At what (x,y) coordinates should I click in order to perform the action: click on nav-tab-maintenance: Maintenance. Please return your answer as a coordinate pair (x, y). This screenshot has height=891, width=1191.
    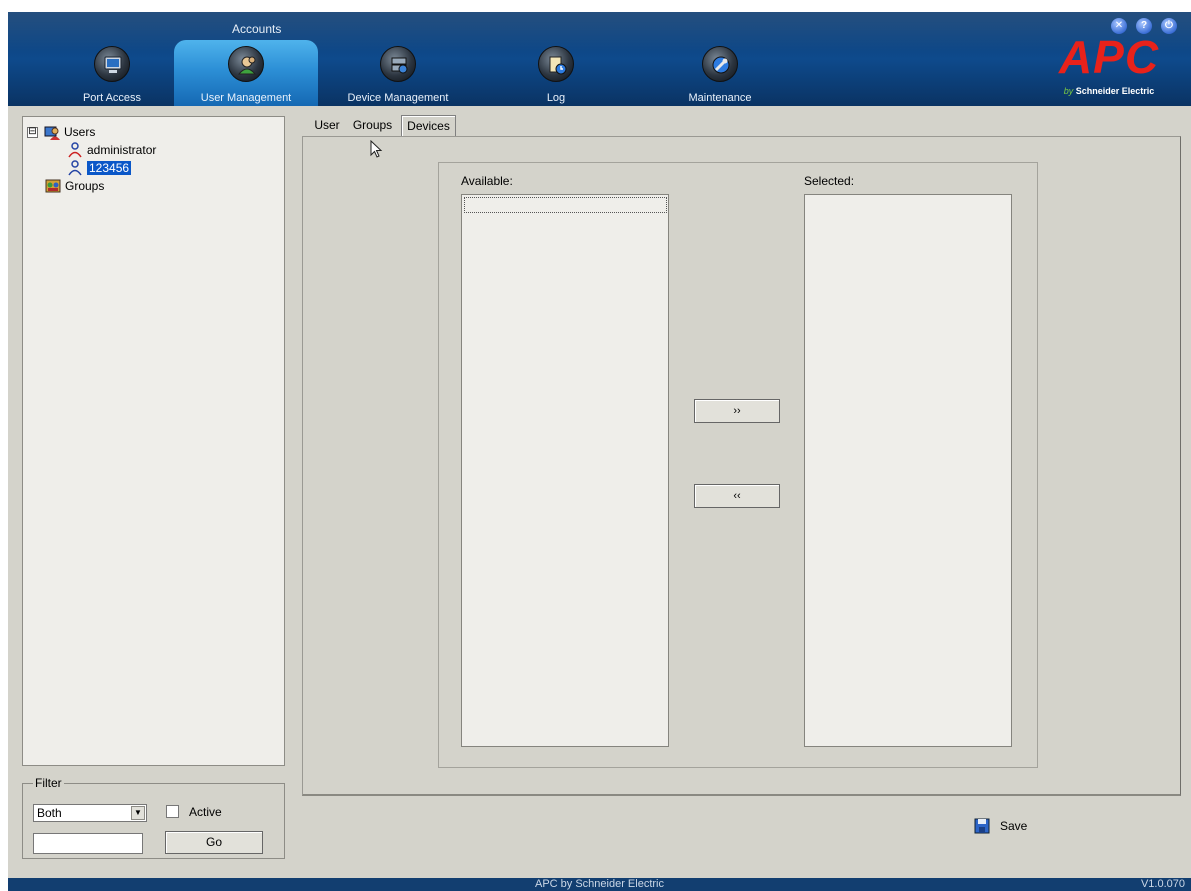
    Looking at the image, I should click on (720, 73).